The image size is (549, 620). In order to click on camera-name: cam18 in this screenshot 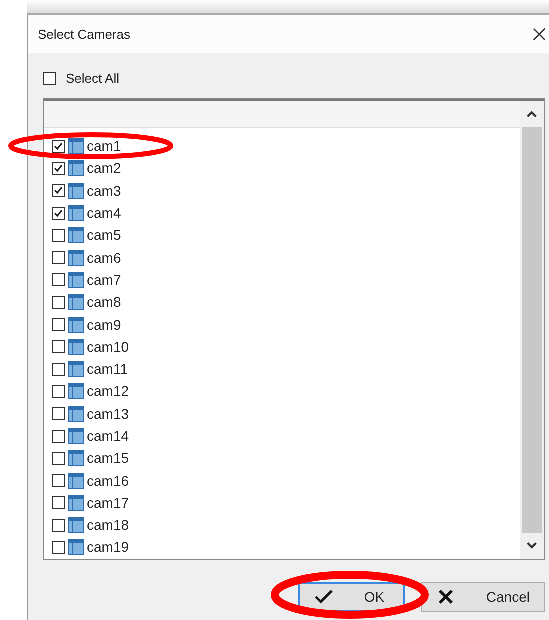, I will do `click(108, 525)`.